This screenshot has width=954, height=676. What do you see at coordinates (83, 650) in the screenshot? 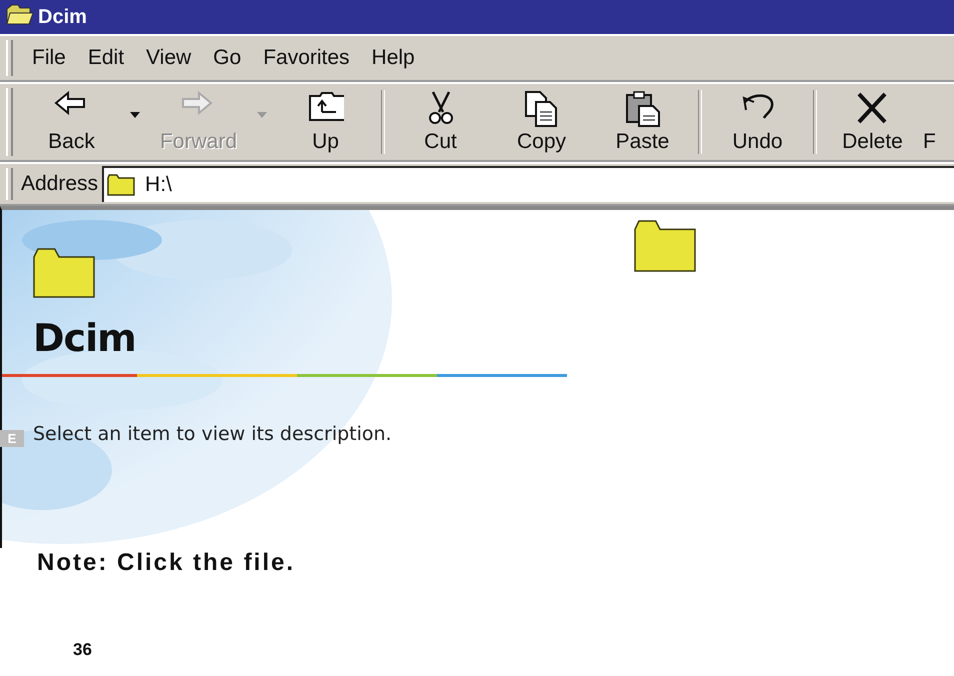
I see `page-number: 36` at bounding box center [83, 650].